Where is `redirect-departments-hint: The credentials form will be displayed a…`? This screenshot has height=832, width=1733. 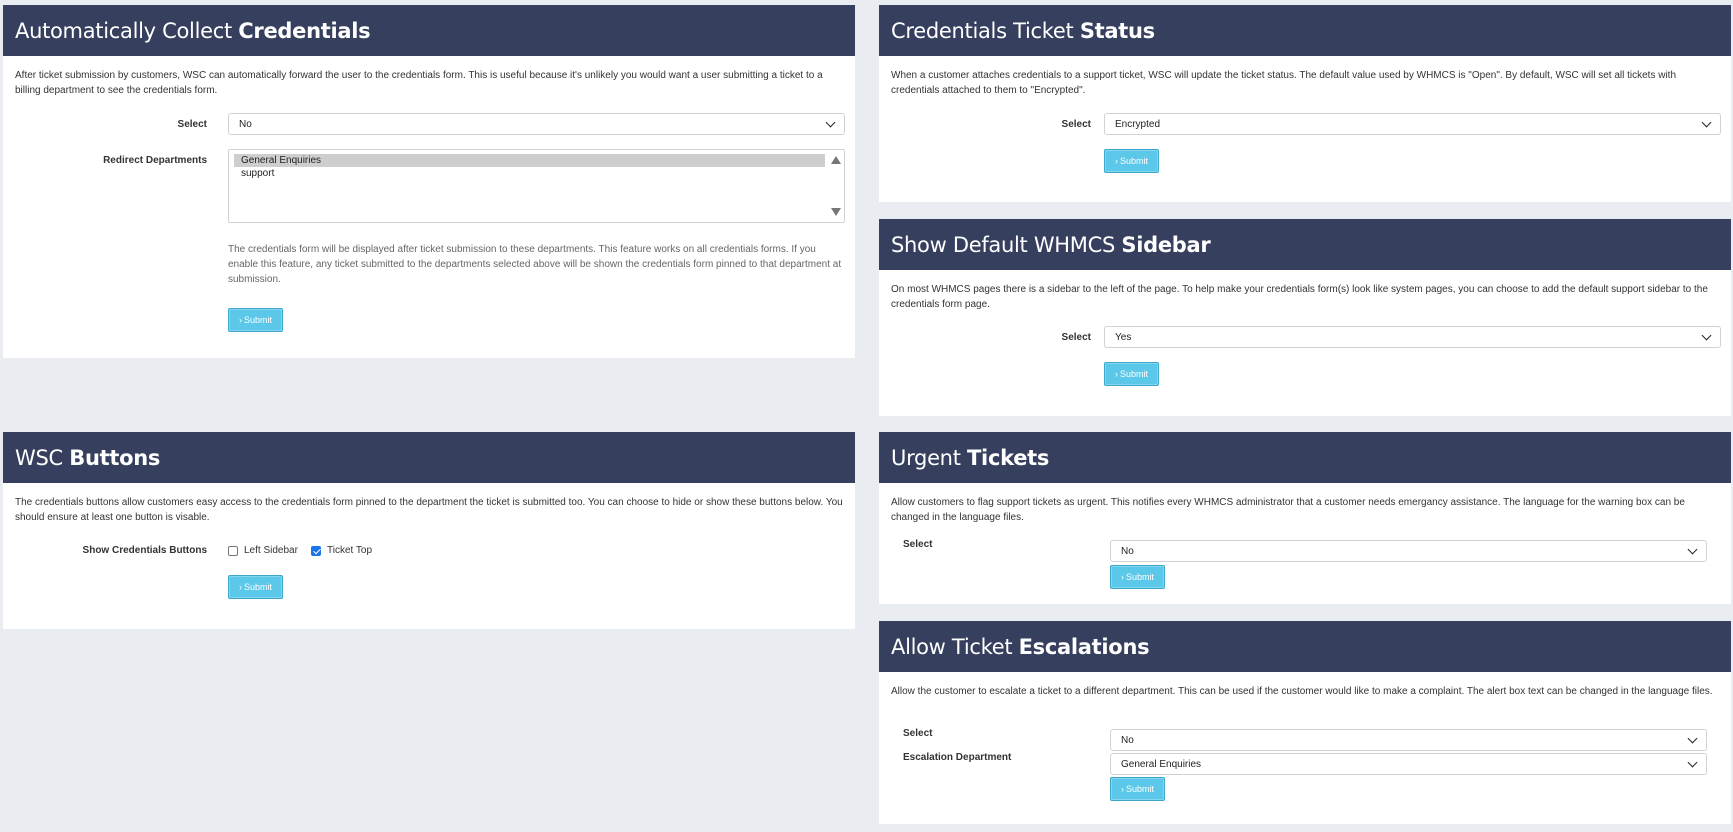 redirect-departments-hint: The credentials form will be displayed a… is located at coordinates (535, 264).